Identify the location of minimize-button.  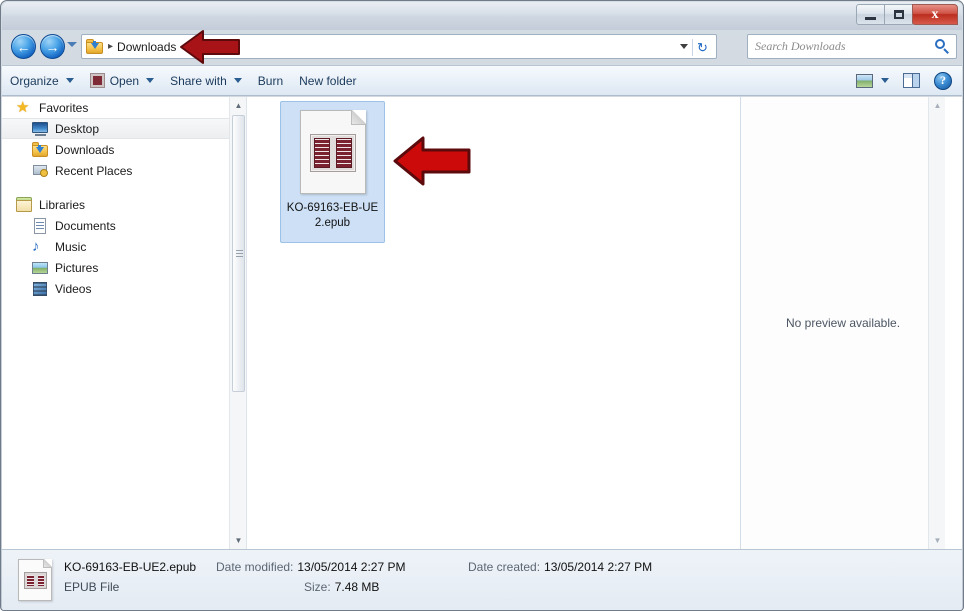
(870, 14).